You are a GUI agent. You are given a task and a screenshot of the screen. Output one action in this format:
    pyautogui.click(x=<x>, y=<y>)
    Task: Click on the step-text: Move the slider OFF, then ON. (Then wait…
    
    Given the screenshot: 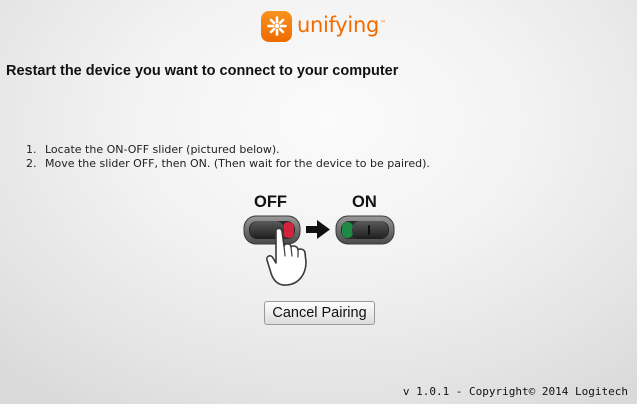 What is the action you would take?
    pyautogui.click(x=237, y=163)
    